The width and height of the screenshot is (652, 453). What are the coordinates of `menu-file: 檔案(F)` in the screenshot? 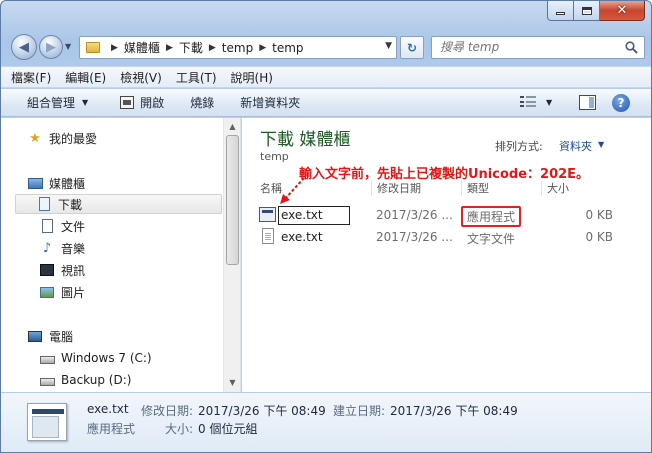 It's located at (31, 77).